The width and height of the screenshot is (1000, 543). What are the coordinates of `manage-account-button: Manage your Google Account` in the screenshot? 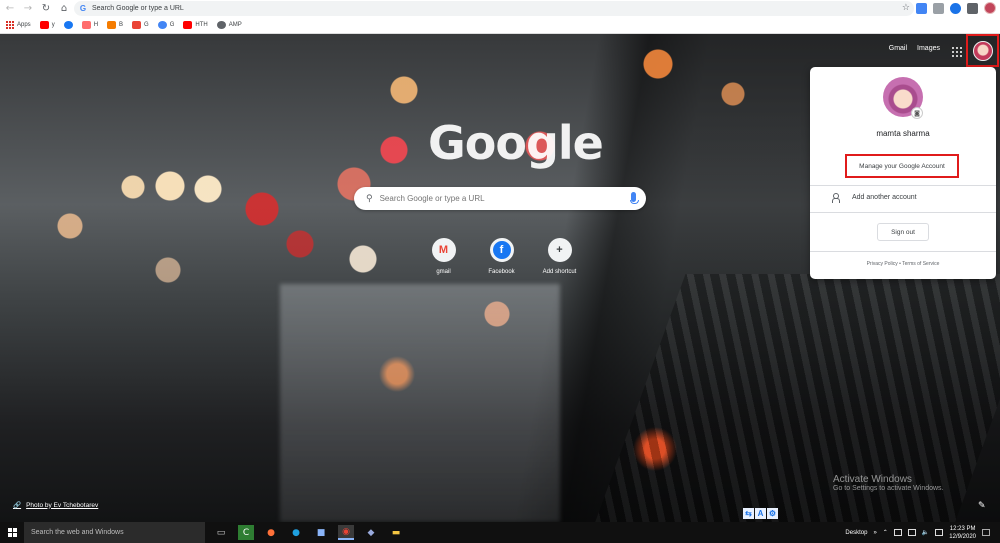 It's located at (902, 166).